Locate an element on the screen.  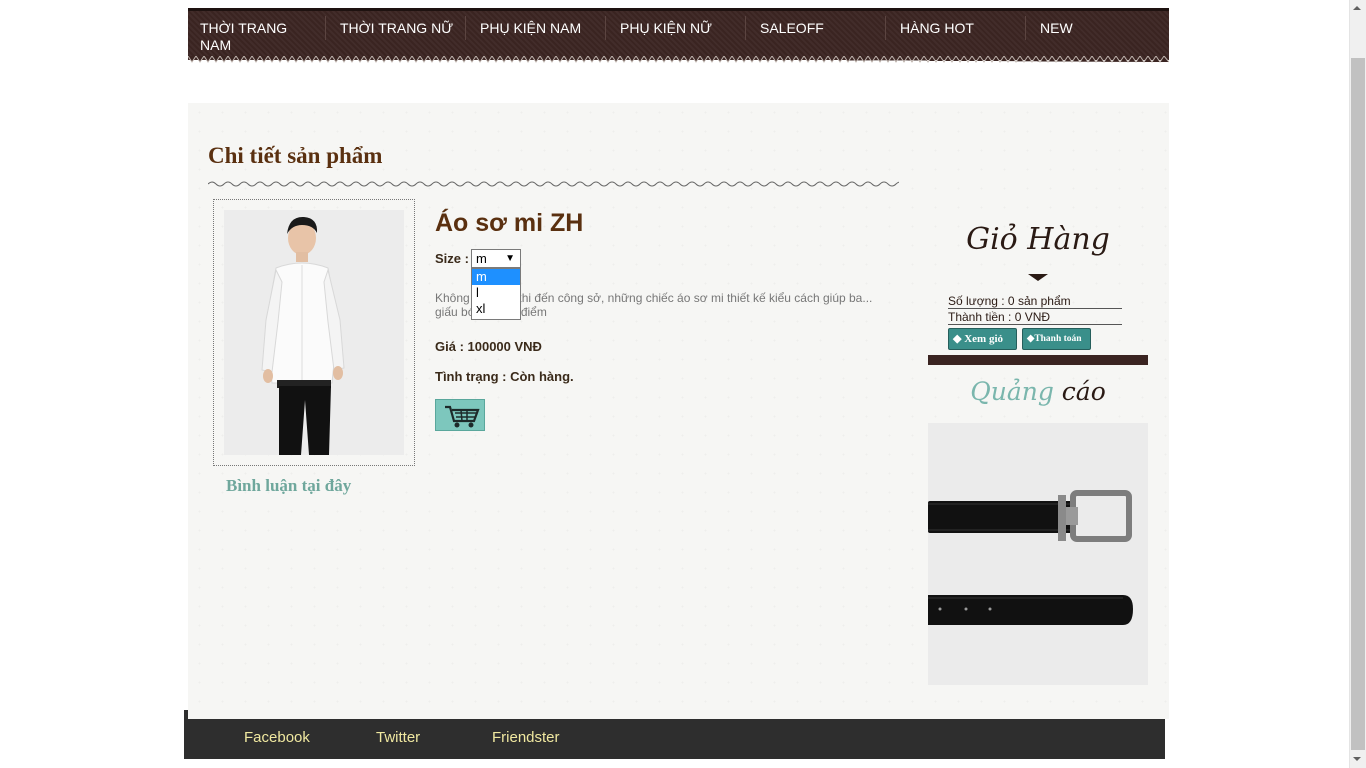
size-options-list: m l xl is located at coordinates (496, 294).